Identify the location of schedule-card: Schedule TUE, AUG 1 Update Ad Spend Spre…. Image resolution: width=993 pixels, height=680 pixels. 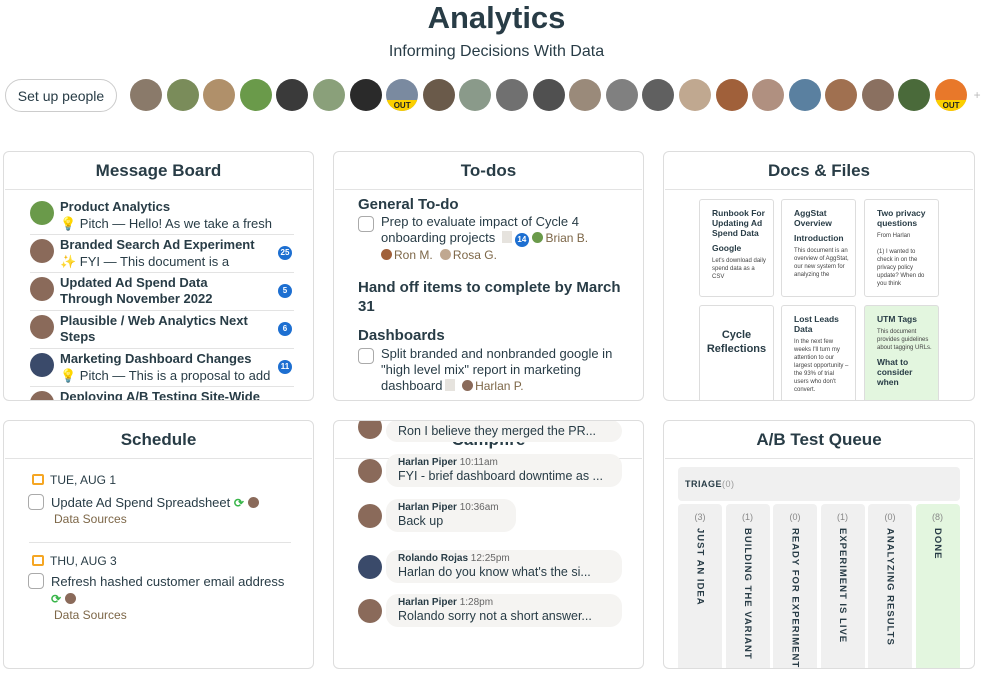
(158, 544).